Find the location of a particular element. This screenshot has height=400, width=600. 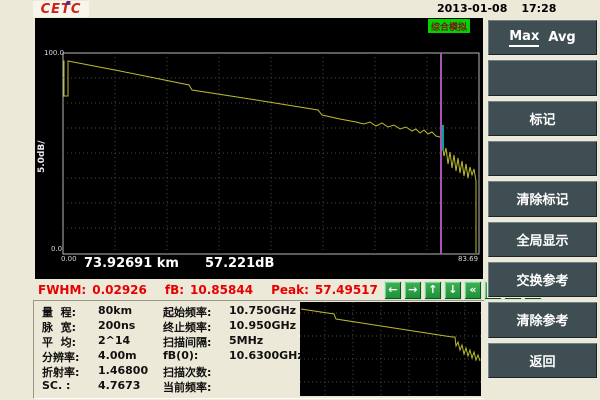

date-label: 2013-01-08 is located at coordinates (472, 8).